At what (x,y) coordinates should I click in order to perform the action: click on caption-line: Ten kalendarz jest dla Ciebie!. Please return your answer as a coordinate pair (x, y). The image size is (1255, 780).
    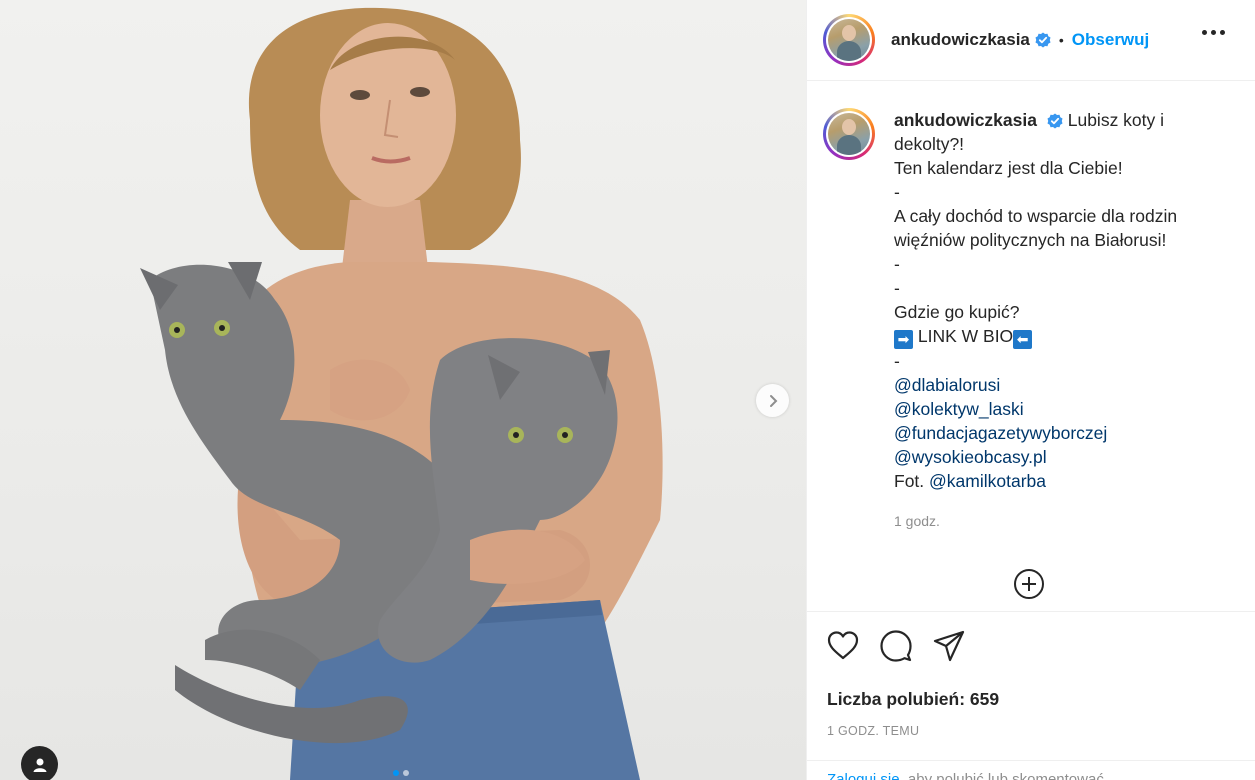
    Looking at the image, I should click on (1008, 168).